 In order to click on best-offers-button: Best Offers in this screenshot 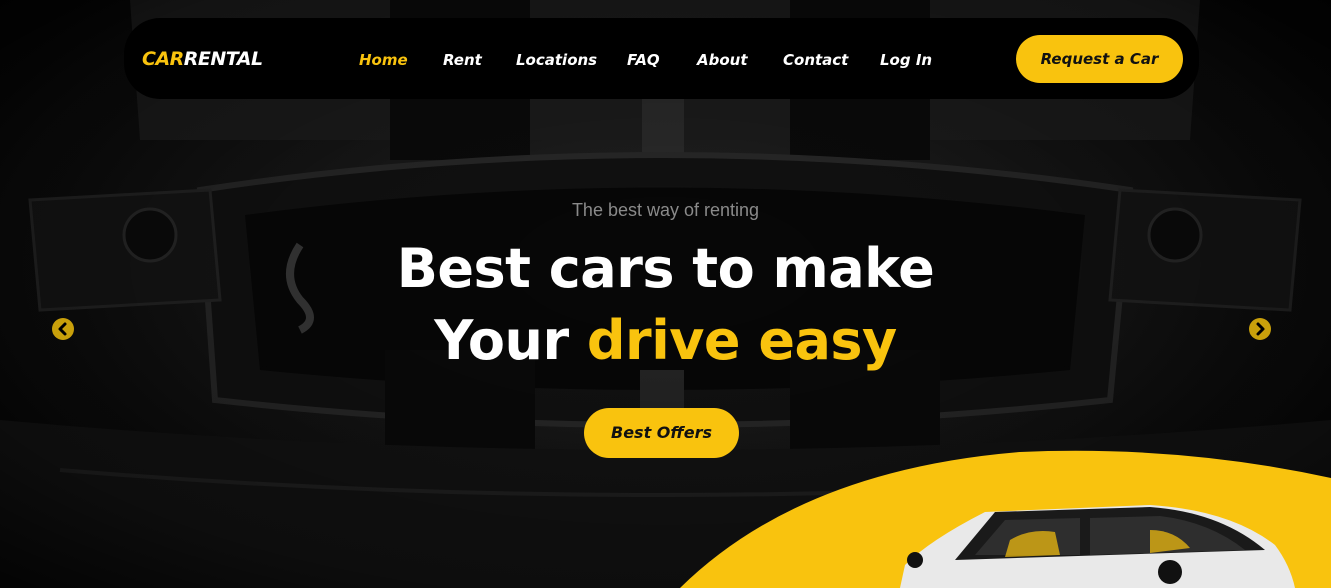, I will do `click(661, 433)`.